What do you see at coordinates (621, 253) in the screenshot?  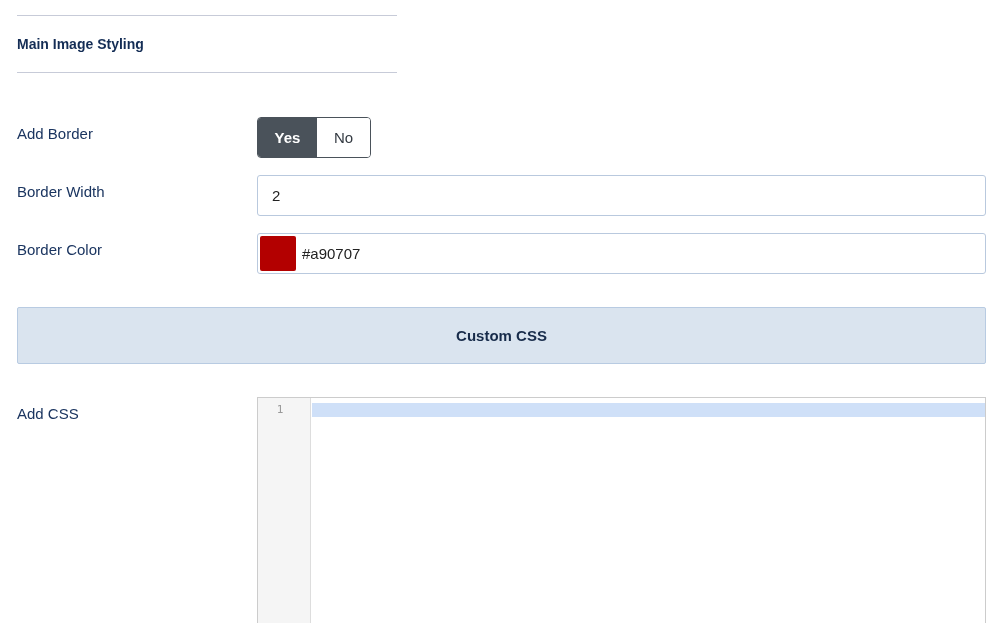 I see `color-input-field: #a90707` at bounding box center [621, 253].